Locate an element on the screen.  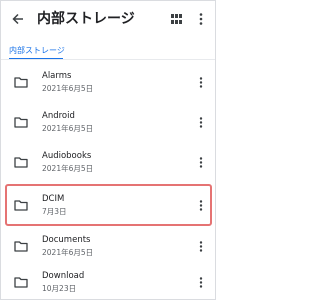
breadcrumb: 内部ストレージ is located at coordinates (37, 51).